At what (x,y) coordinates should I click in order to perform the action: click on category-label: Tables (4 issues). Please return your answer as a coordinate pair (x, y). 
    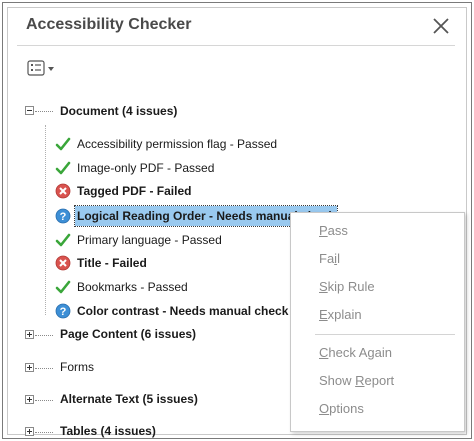
    Looking at the image, I should click on (108, 431).